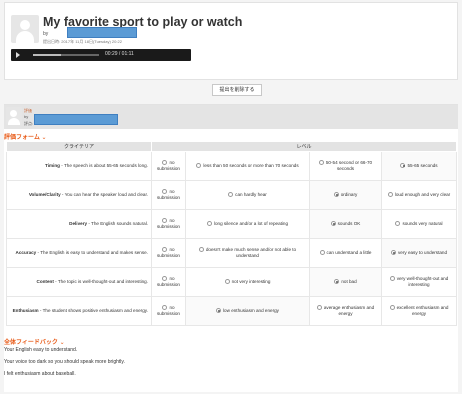  I want to click on level-option: average enthusiasm and energy, so click(345, 311).